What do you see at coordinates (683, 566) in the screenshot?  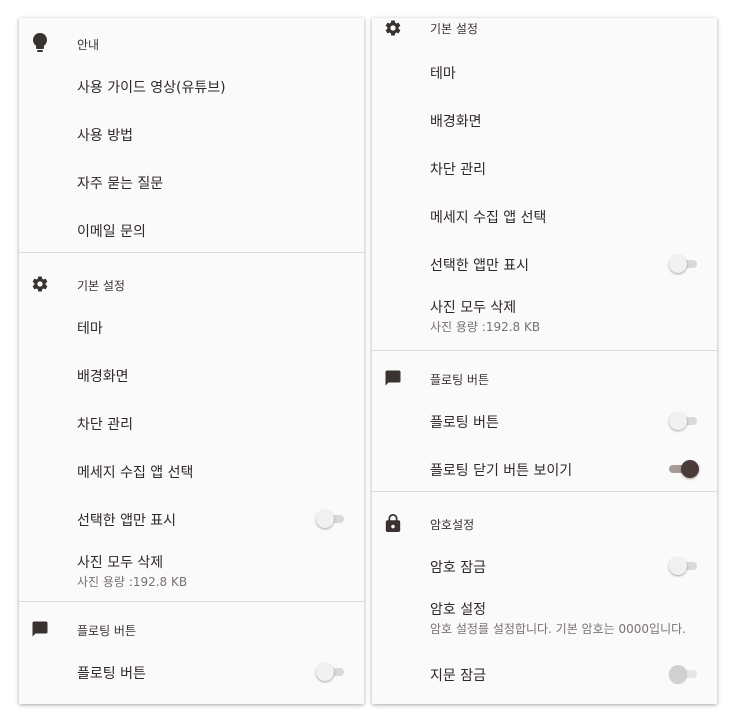 I see `password-lock-toggle` at bounding box center [683, 566].